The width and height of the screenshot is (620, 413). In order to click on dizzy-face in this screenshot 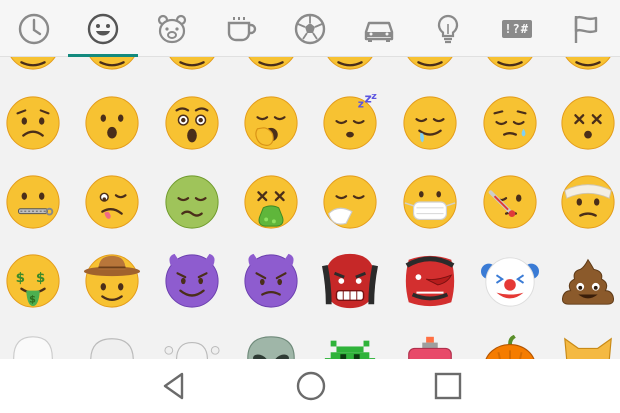, I will do `click(588, 123)`.